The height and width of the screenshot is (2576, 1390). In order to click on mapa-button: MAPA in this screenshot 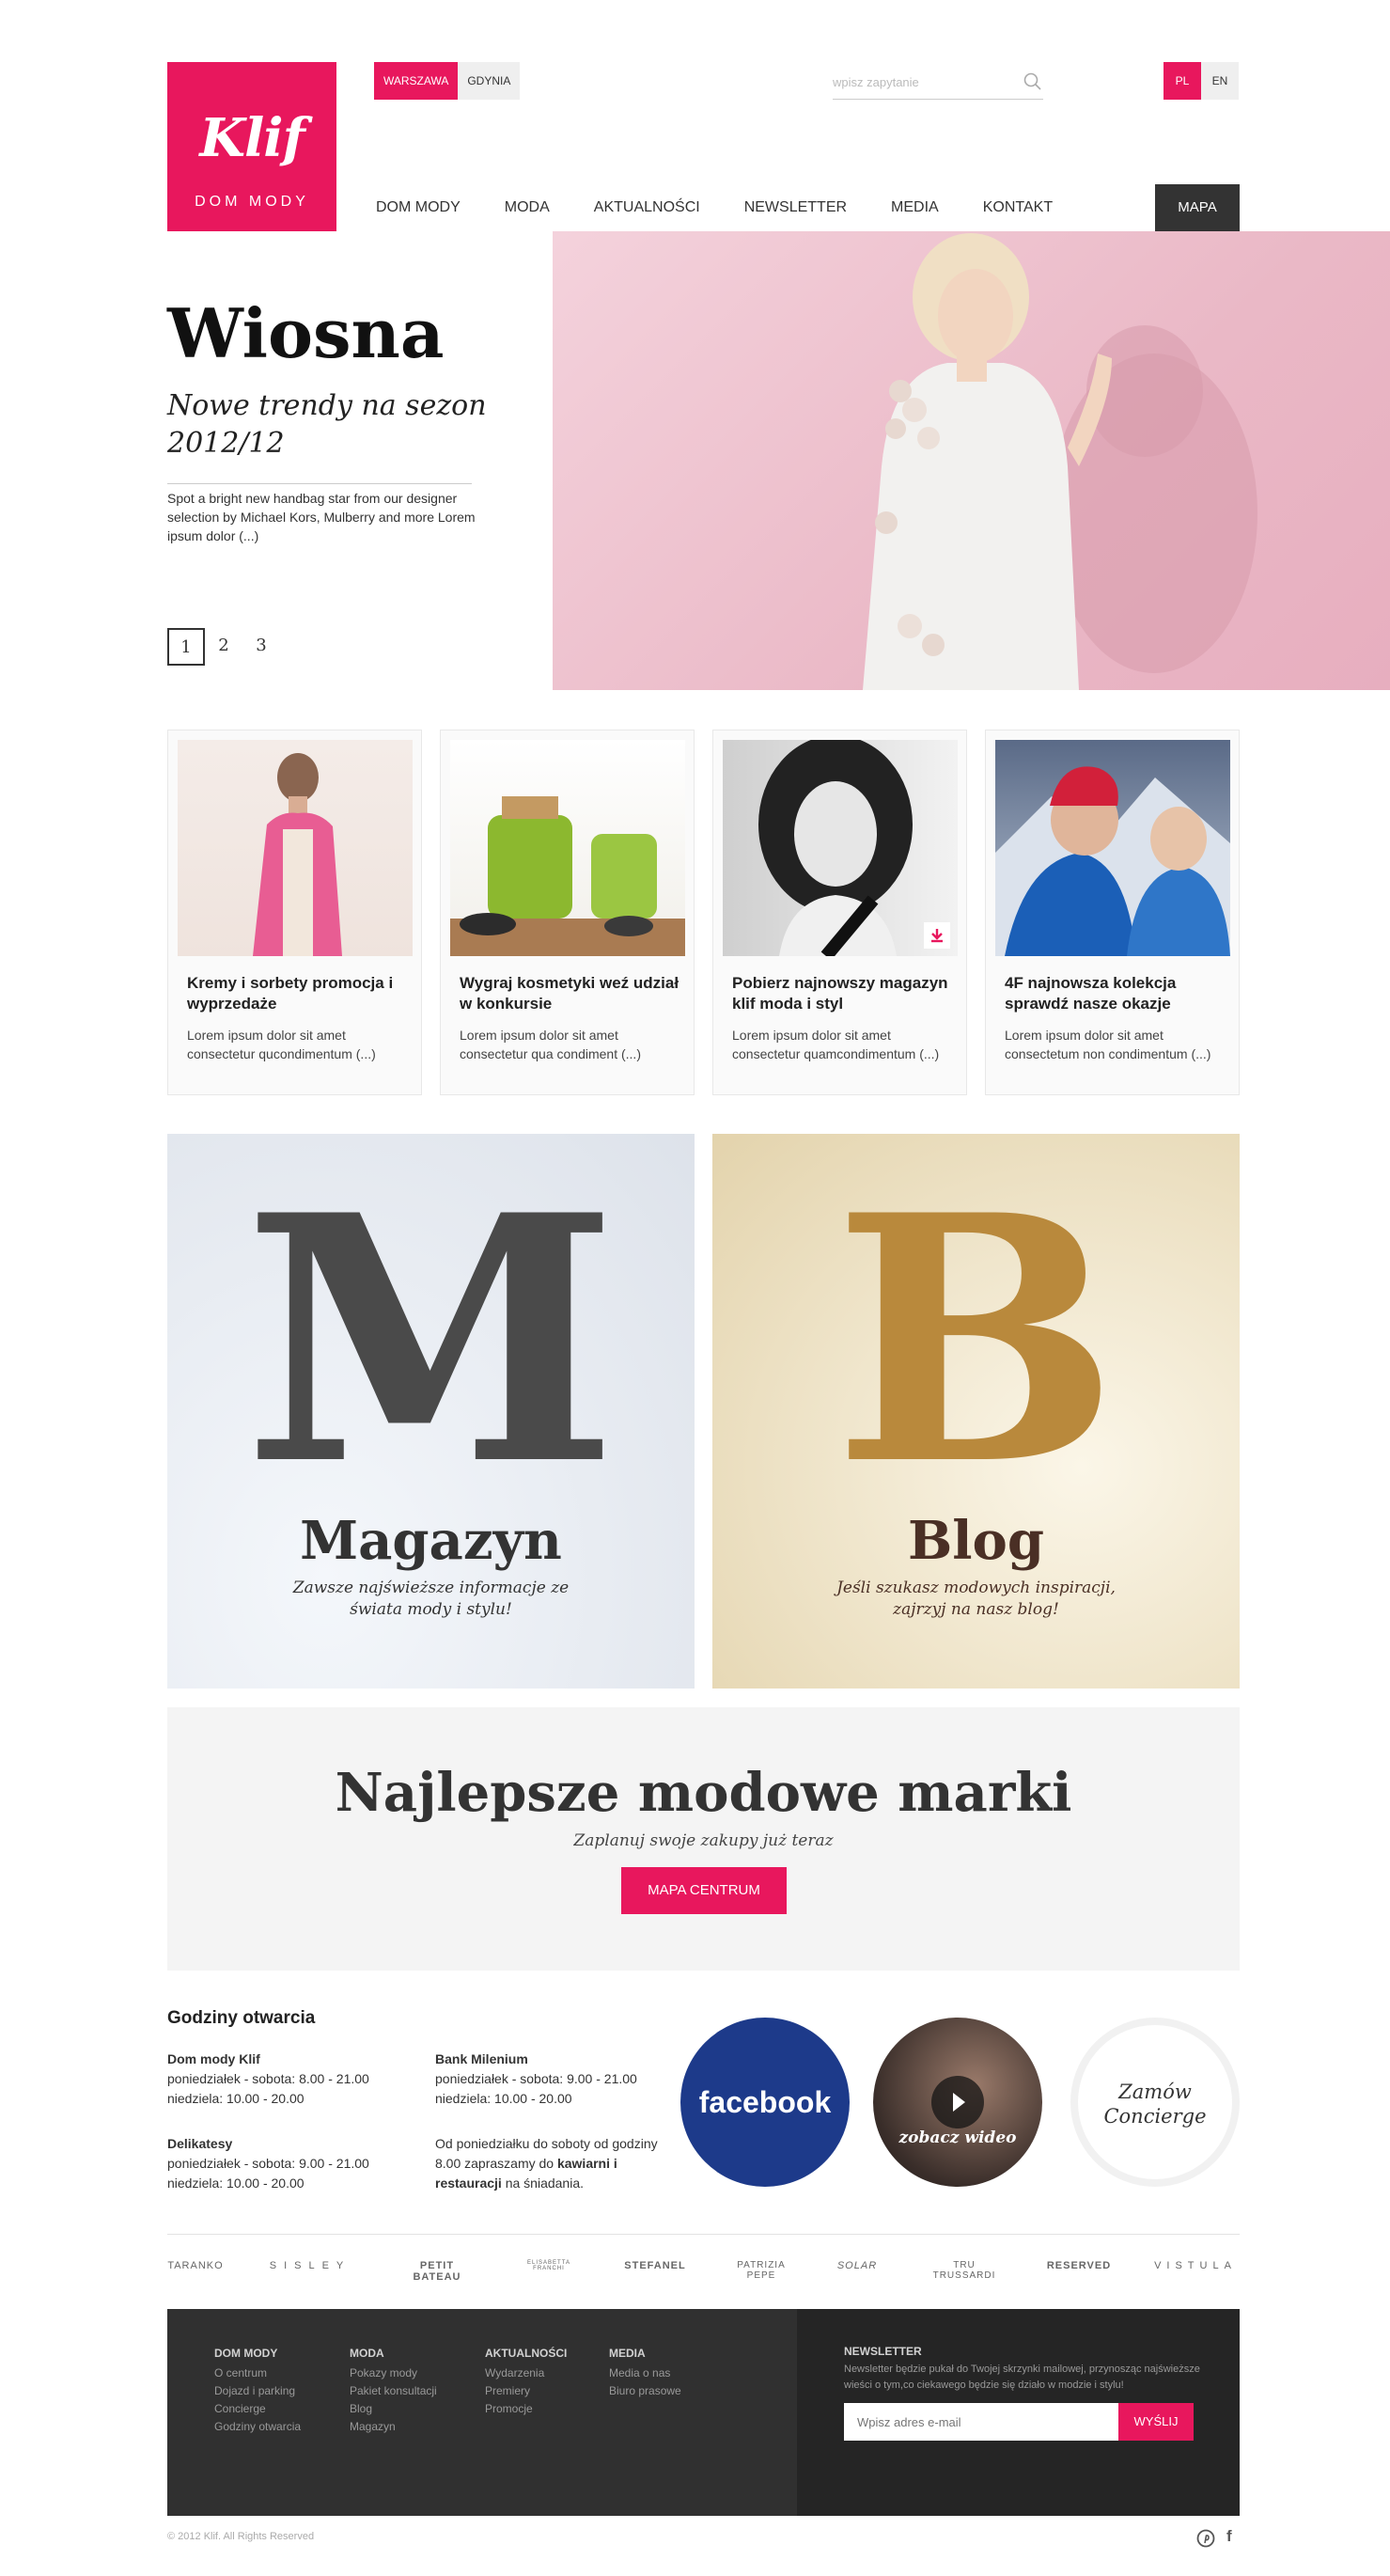, I will do `click(1198, 207)`.